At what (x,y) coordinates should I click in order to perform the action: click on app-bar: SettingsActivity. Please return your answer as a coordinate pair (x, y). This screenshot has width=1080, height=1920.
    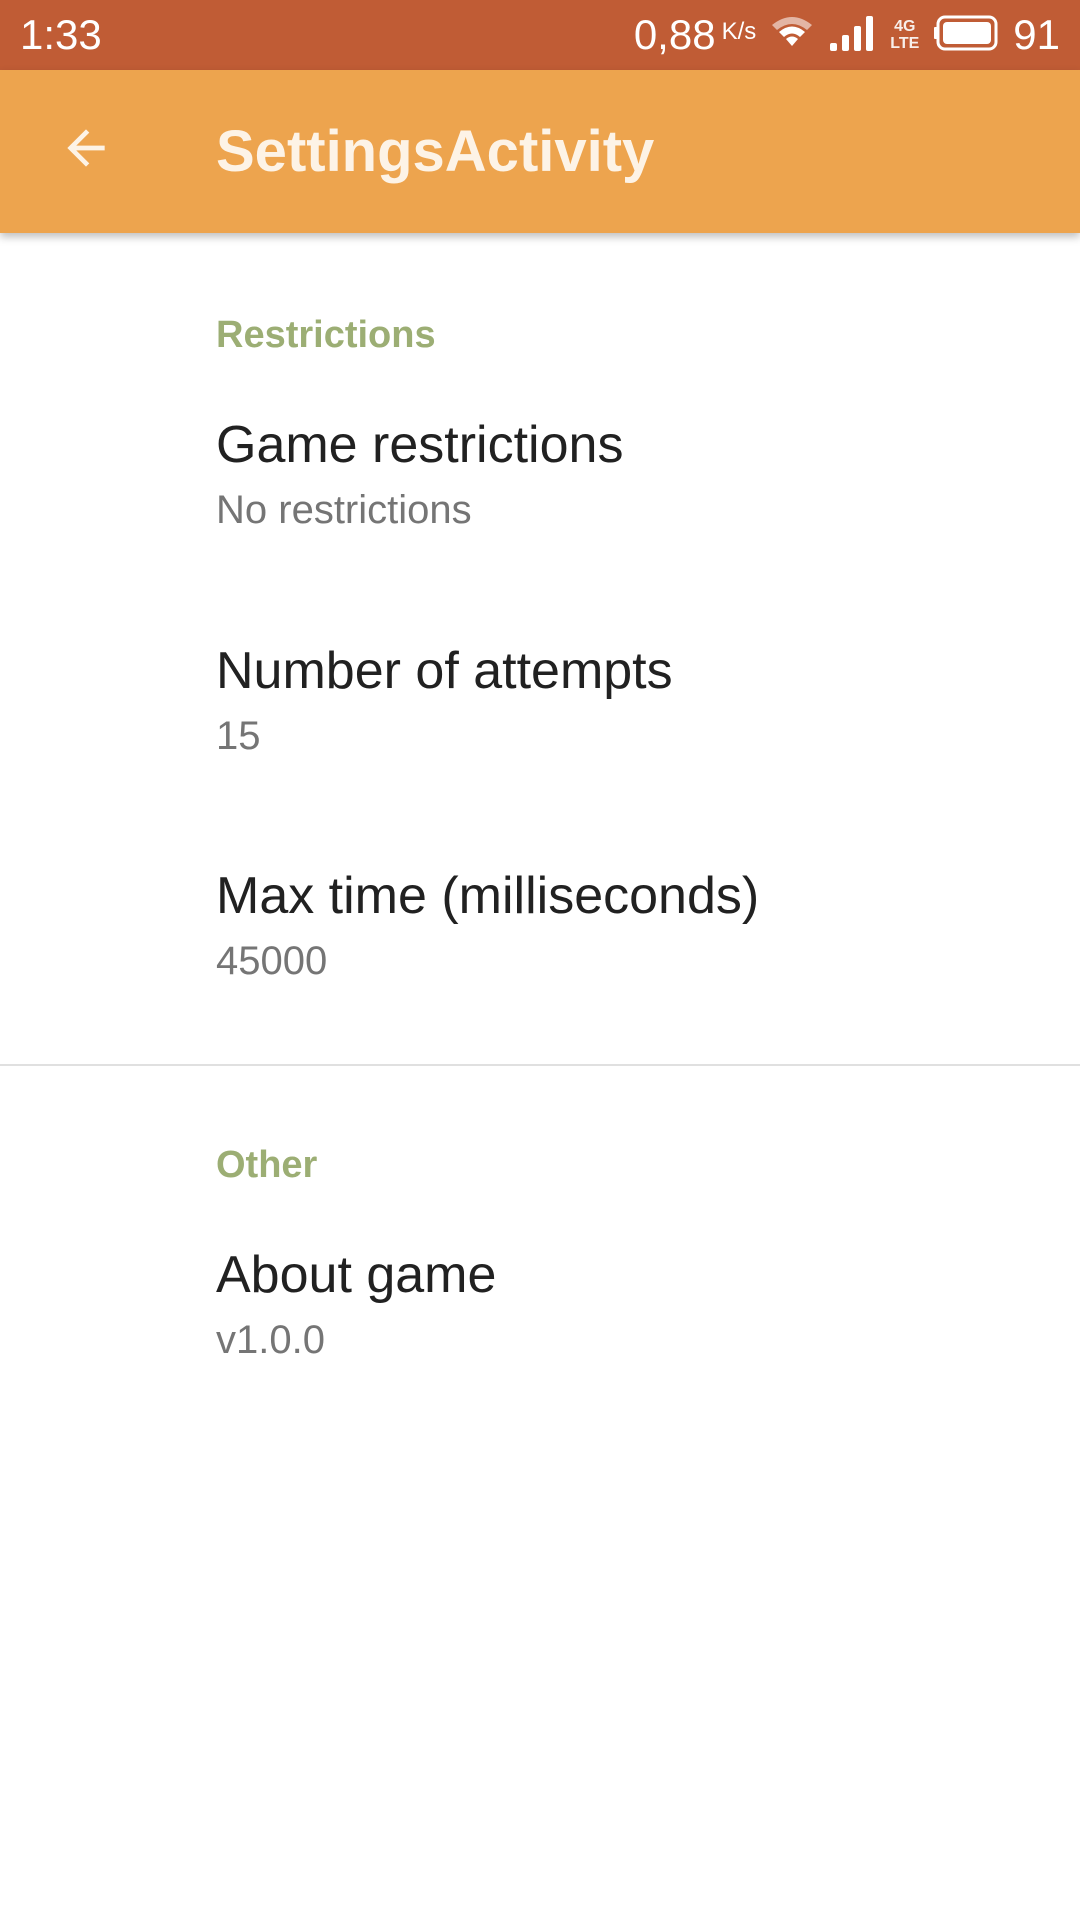
    Looking at the image, I should click on (540, 151).